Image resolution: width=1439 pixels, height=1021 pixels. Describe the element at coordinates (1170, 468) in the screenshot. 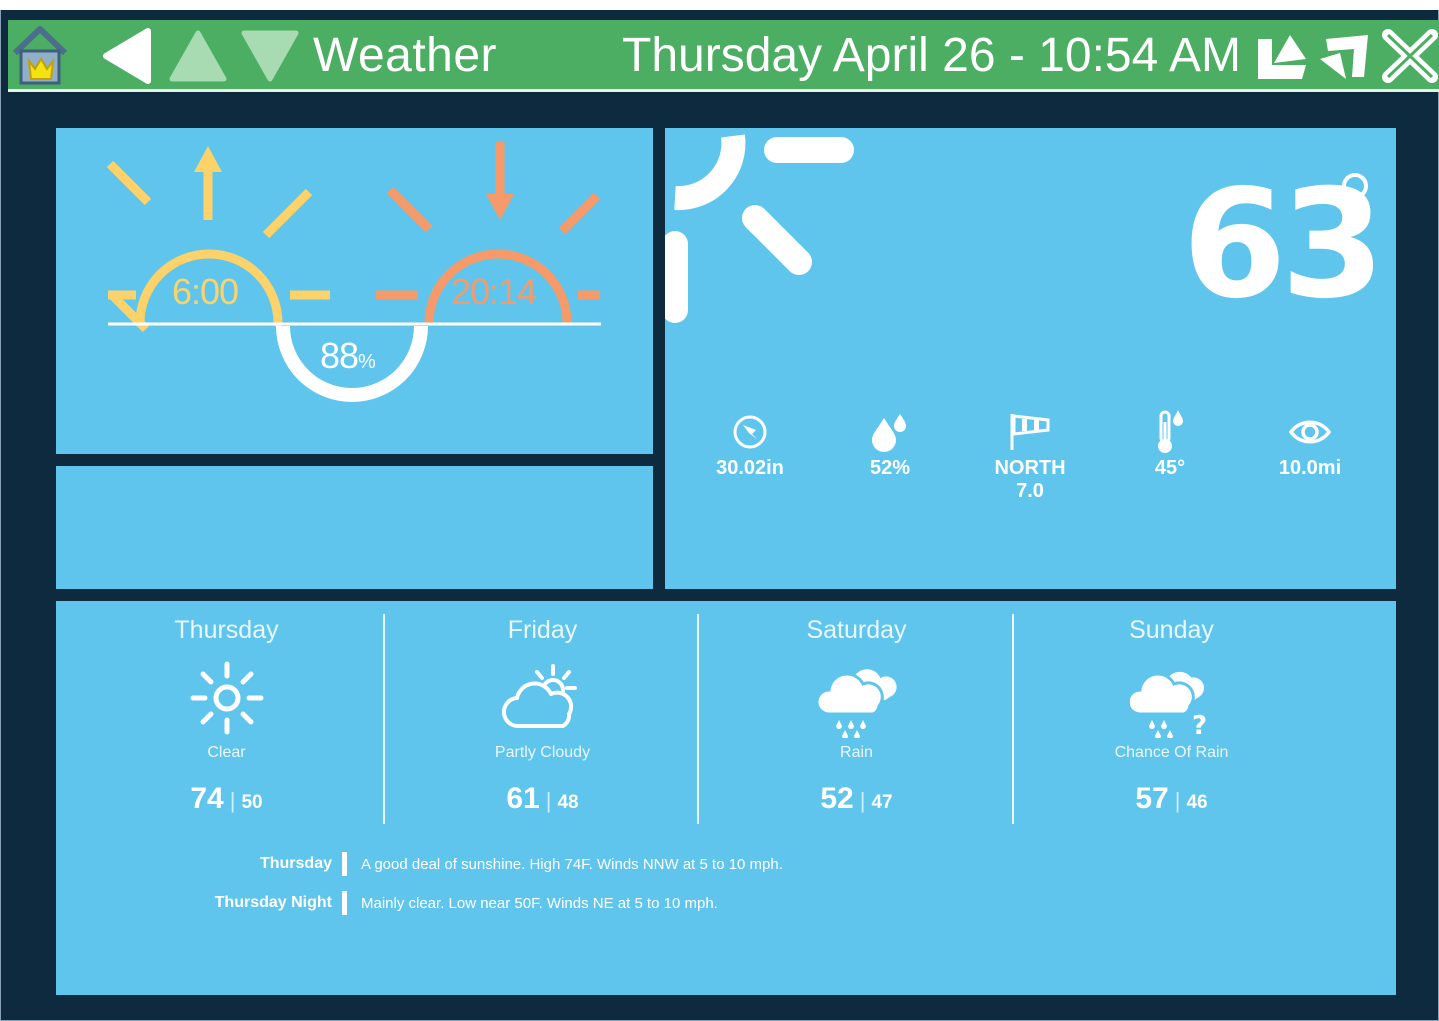

I see `dewpoint-value: 45°` at that location.